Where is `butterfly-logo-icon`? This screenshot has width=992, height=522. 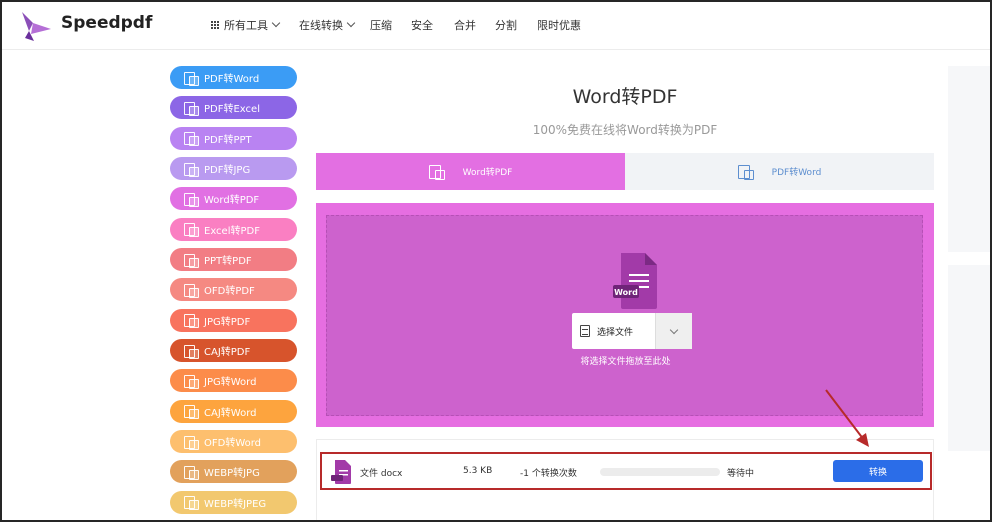 butterfly-logo-icon is located at coordinates (35, 26).